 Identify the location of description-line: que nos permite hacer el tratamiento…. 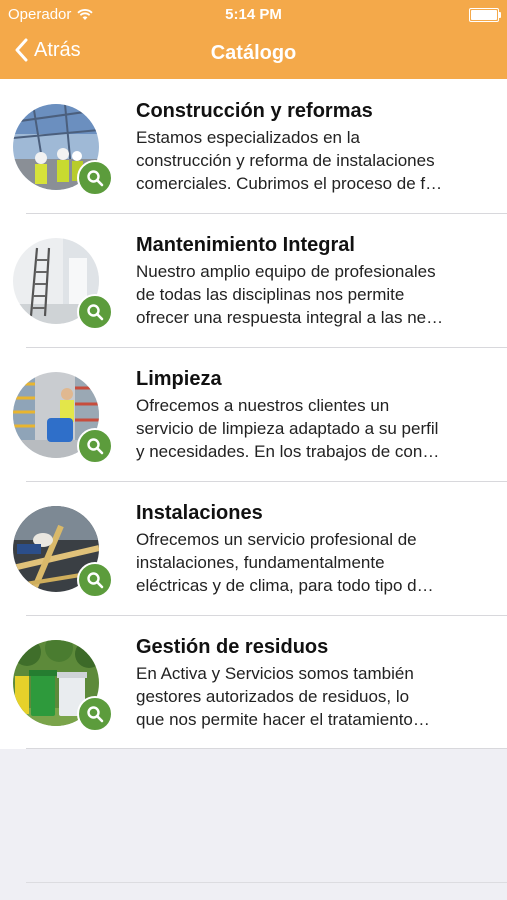
(283, 719).